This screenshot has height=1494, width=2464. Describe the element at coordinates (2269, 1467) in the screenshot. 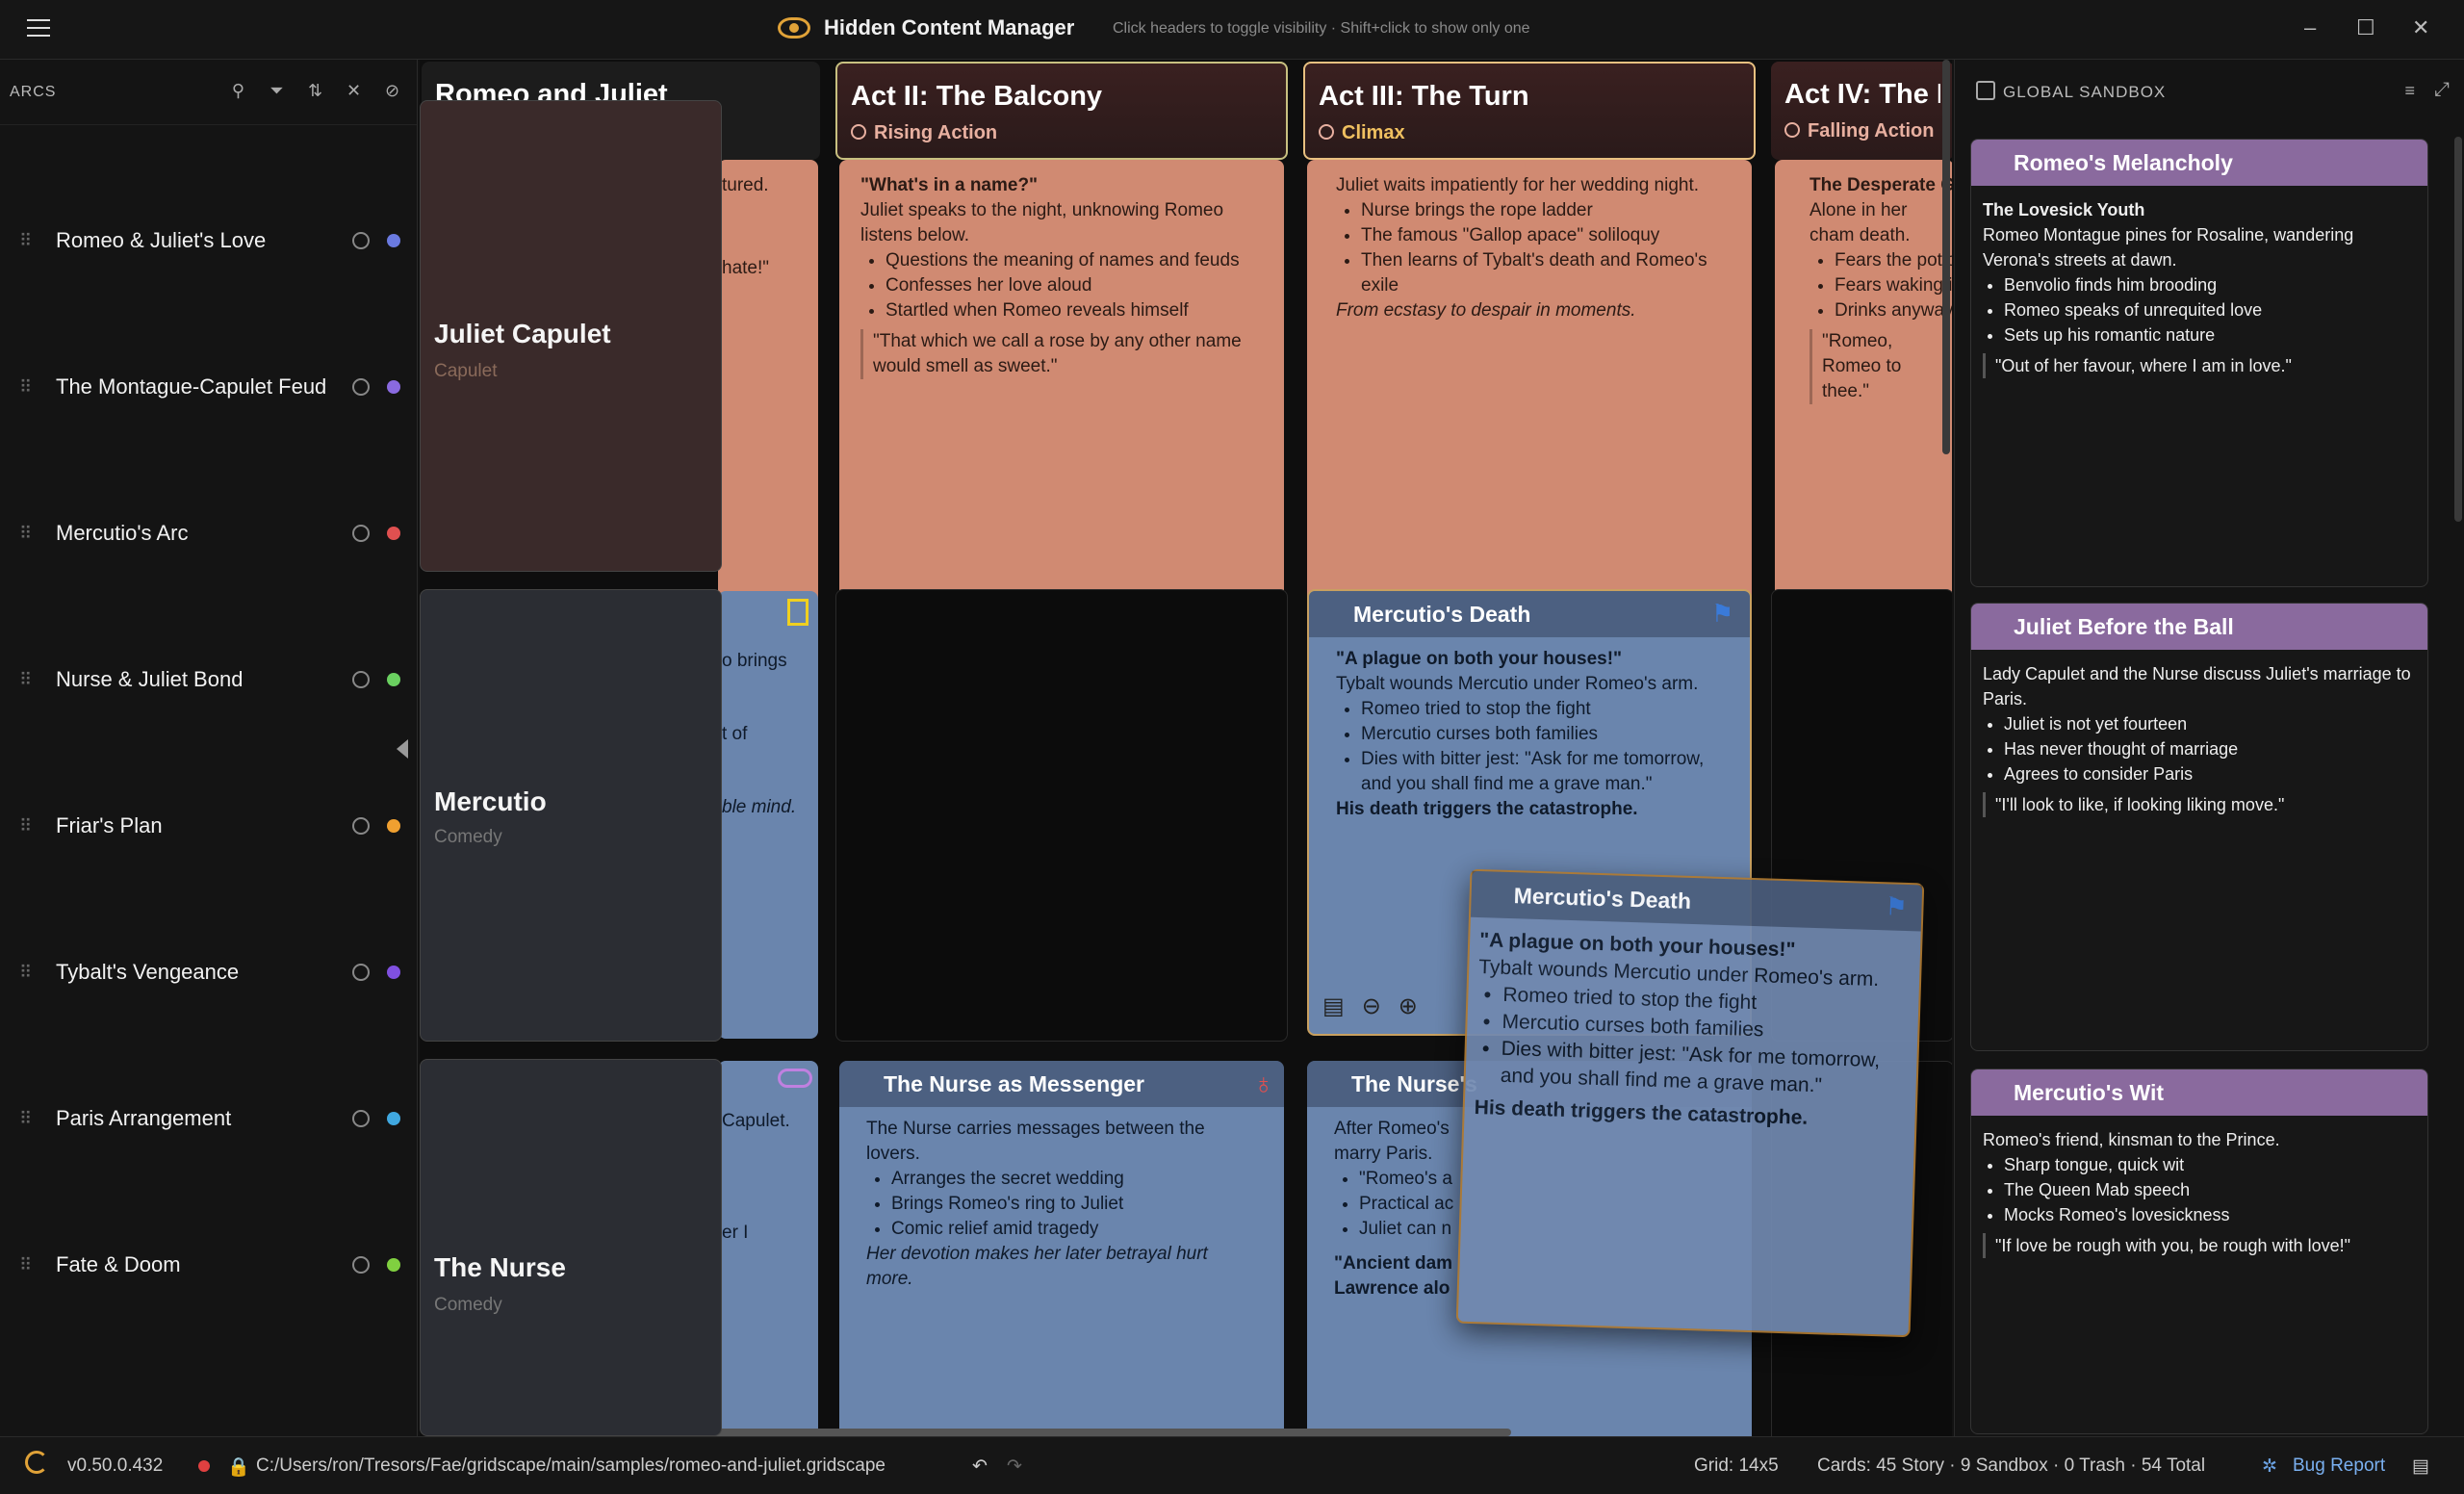

I see `bug-icon: ✲` at that location.